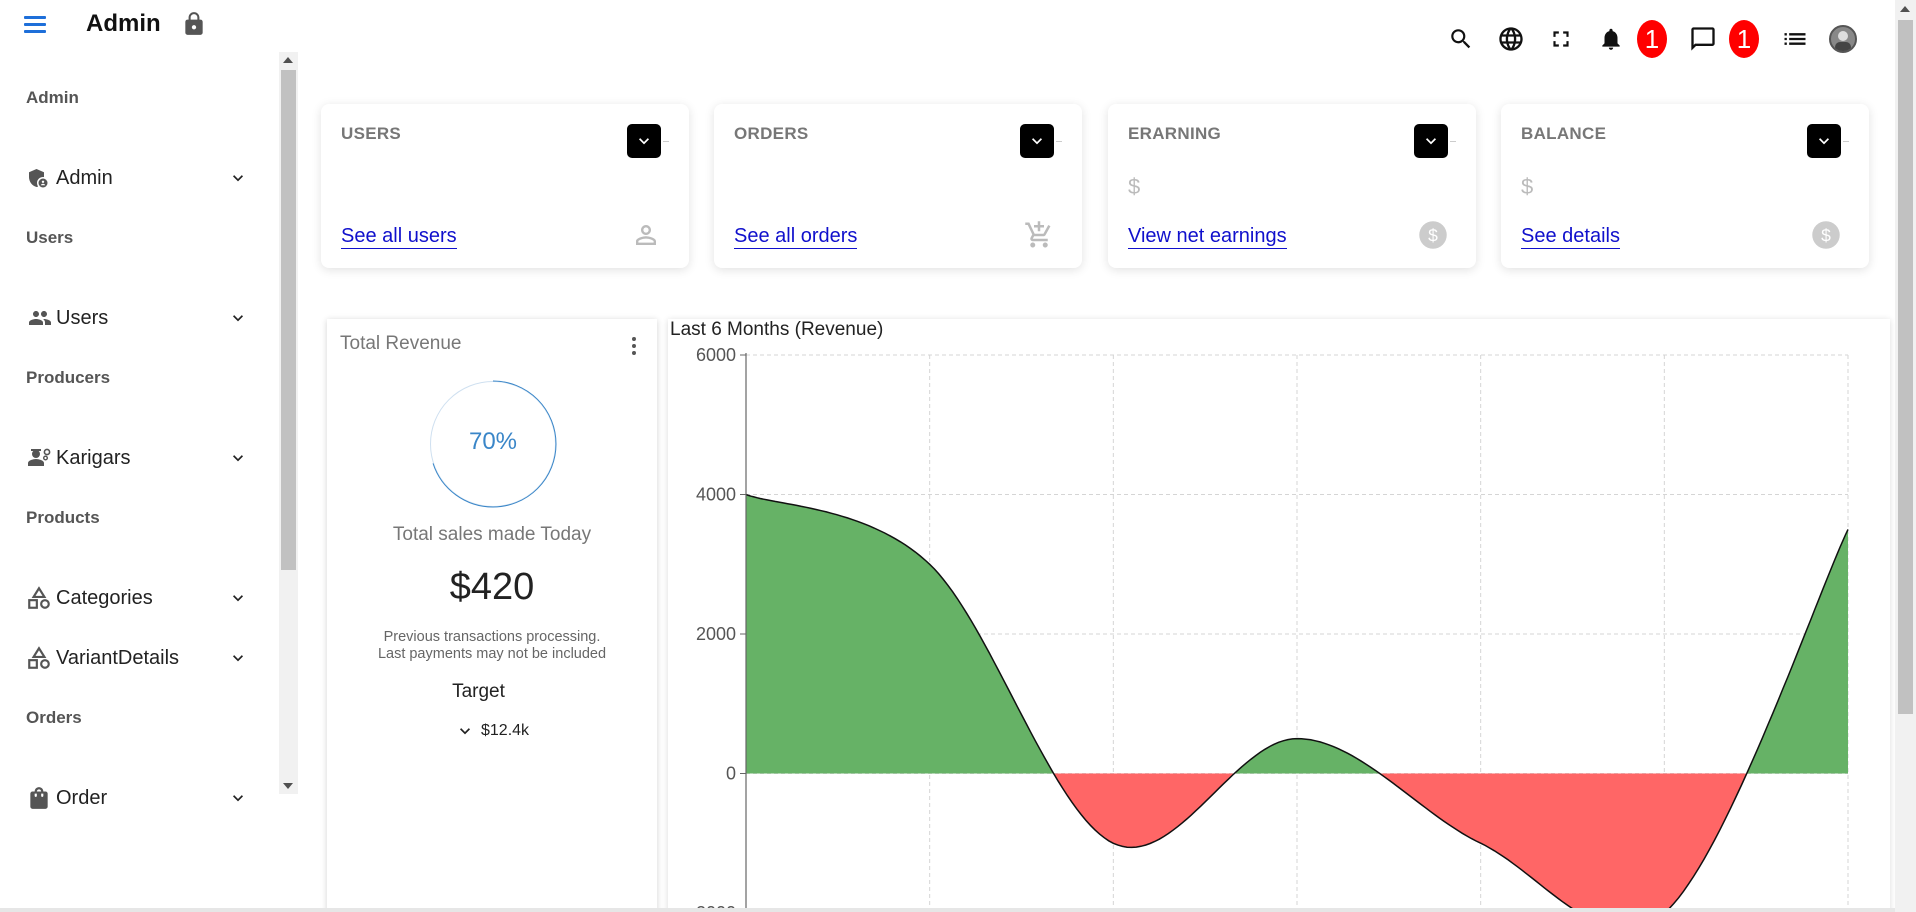  I want to click on sidebar-item-label: Admin, so click(84, 177).